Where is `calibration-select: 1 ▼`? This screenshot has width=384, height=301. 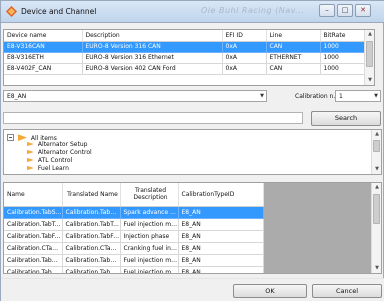 calibration-select: 1 ▼ is located at coordinates (358, 96).